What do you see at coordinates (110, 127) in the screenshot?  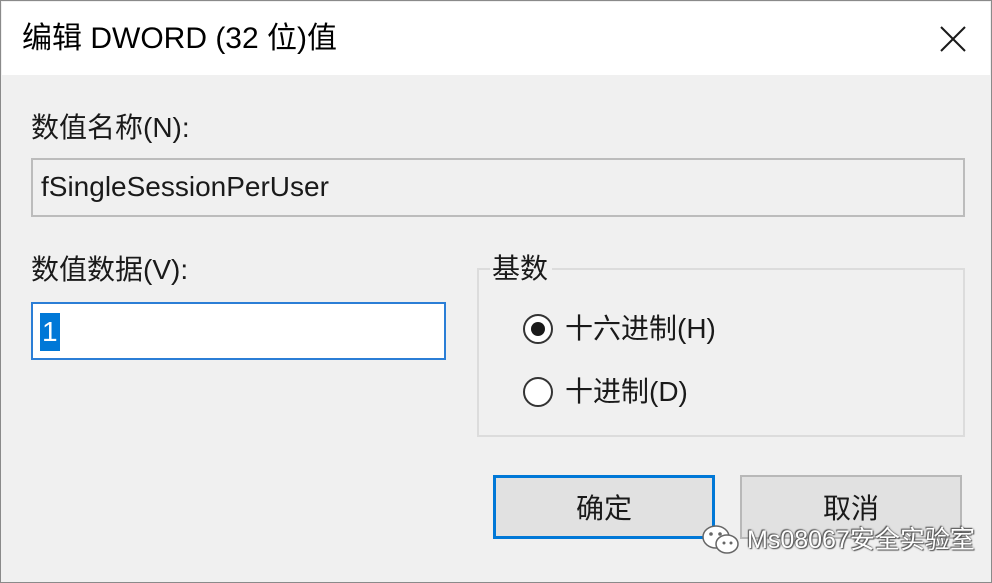 I see `value-name-label: 数值名称(N):` at bounding box center [110, 127].